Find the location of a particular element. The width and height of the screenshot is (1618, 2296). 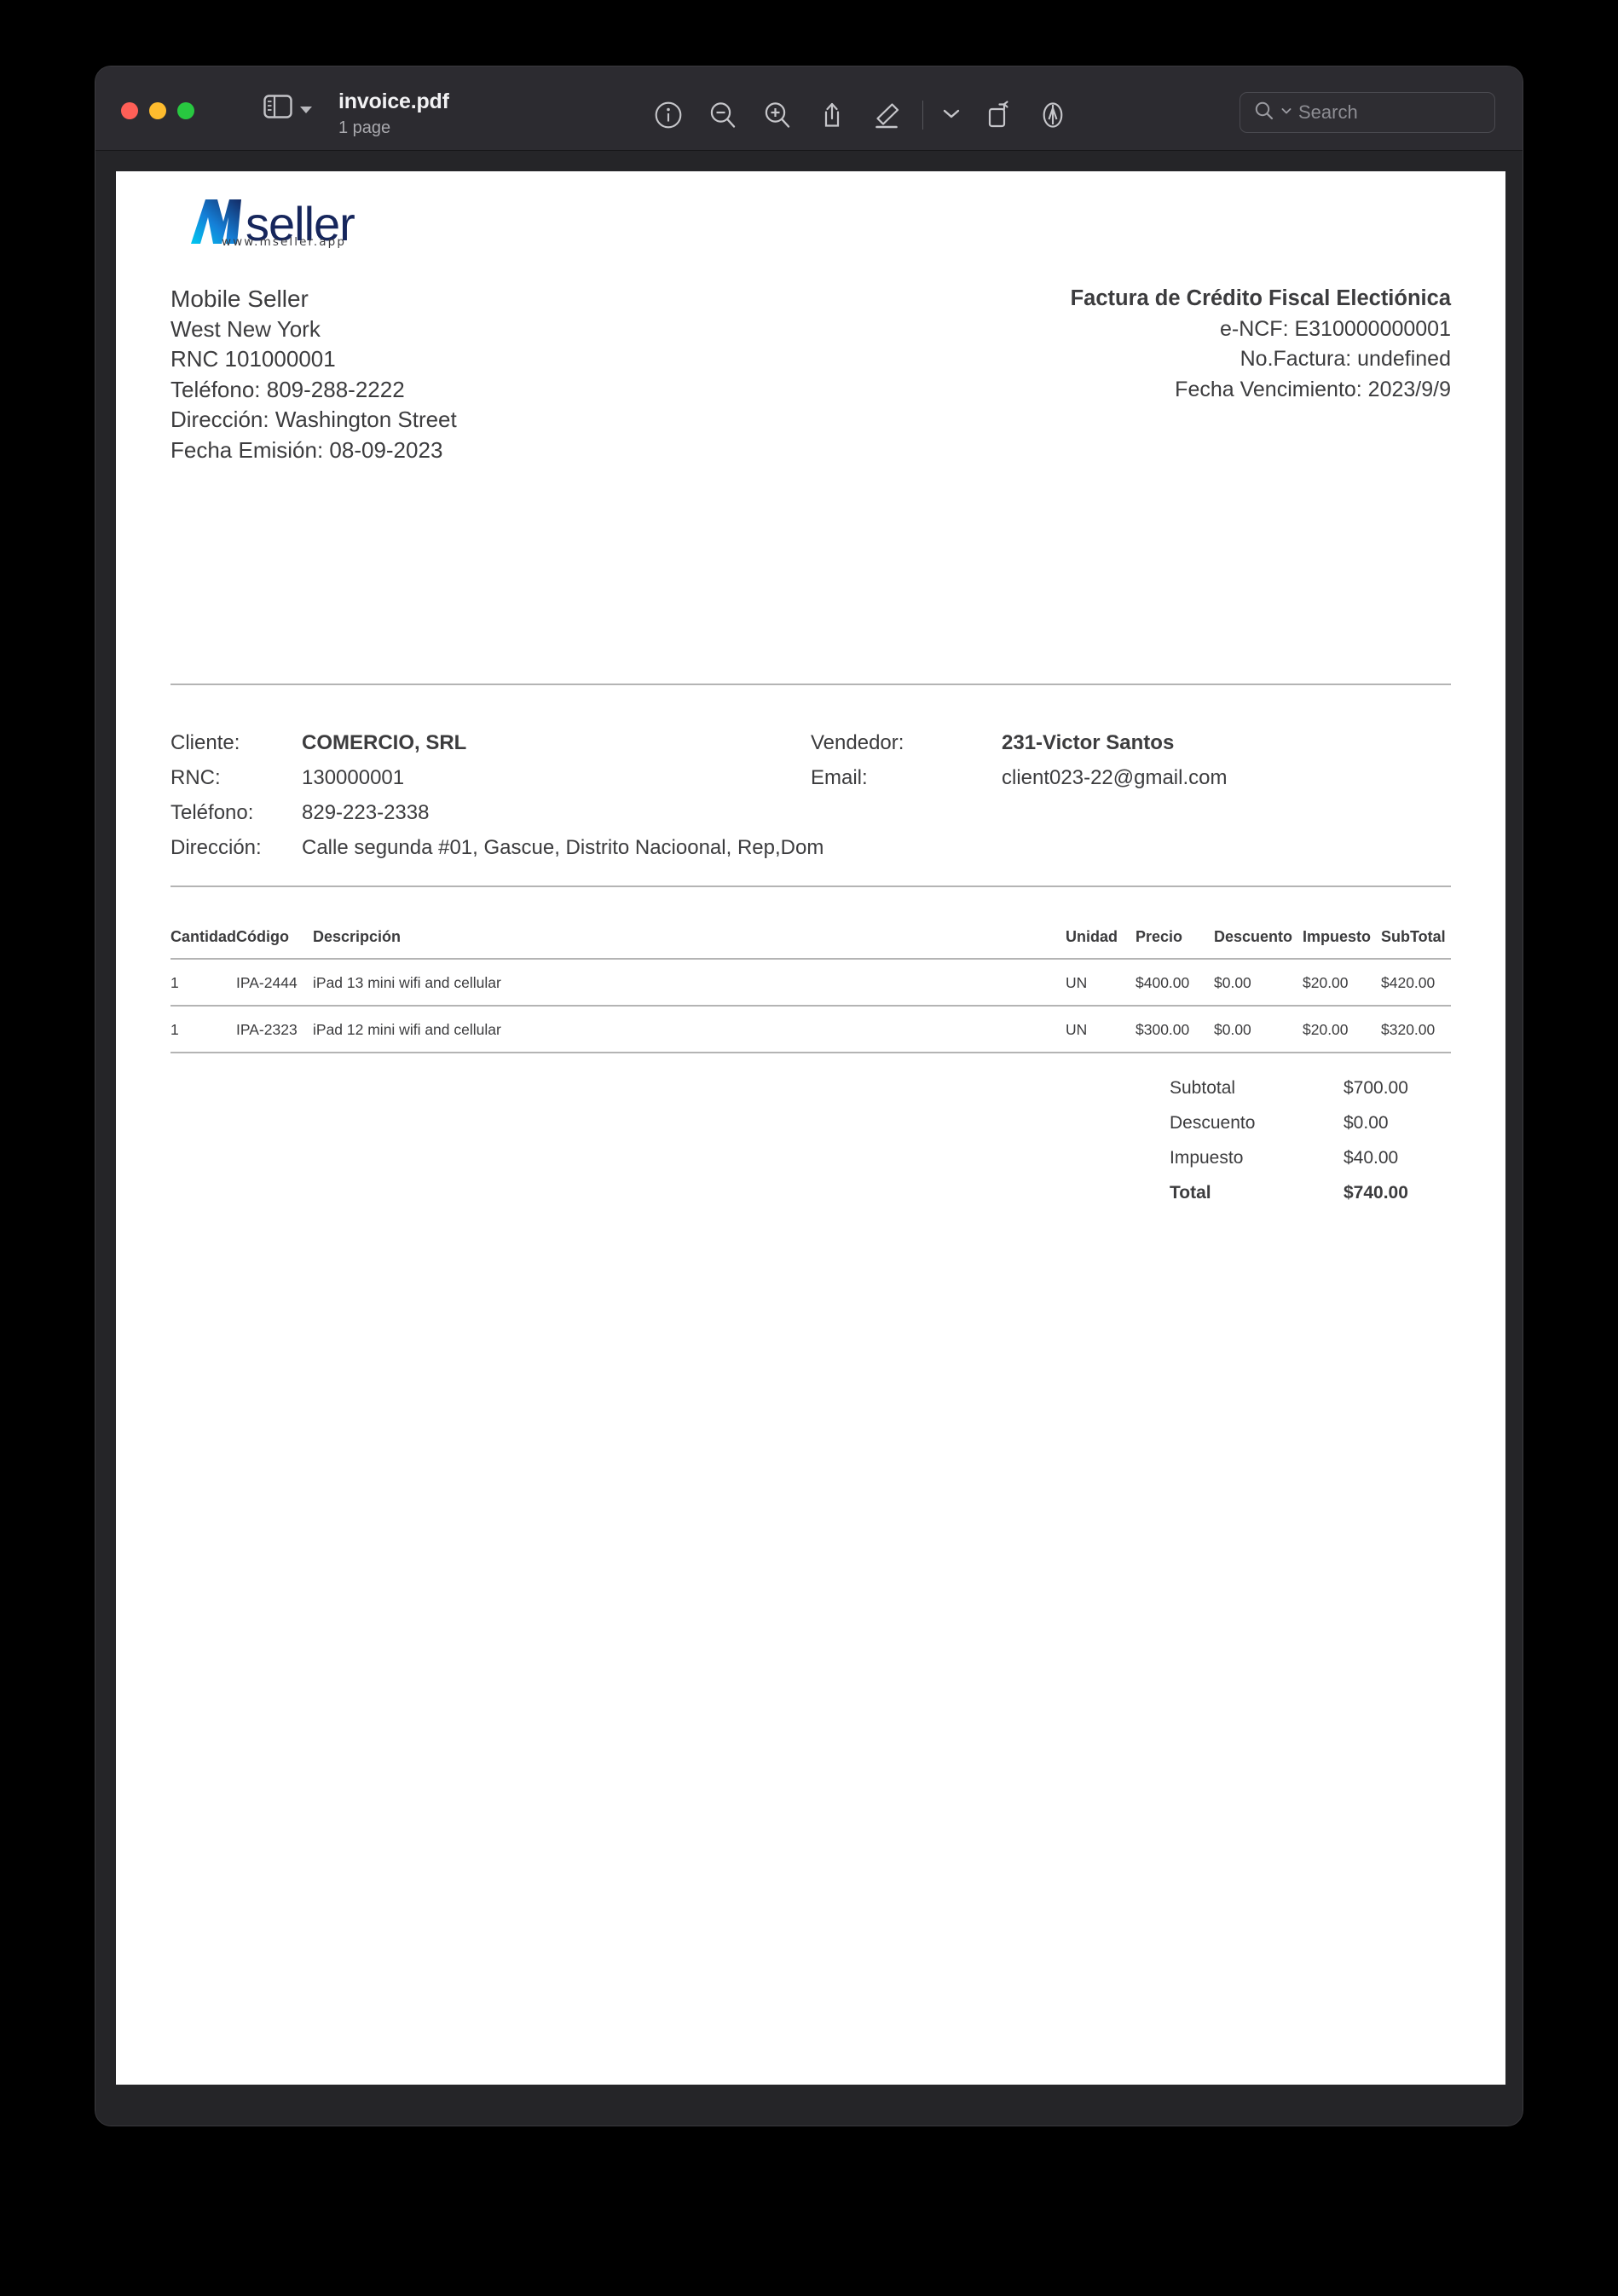

sidebar-chevron-down-icon is located at coordinates (306, 110).